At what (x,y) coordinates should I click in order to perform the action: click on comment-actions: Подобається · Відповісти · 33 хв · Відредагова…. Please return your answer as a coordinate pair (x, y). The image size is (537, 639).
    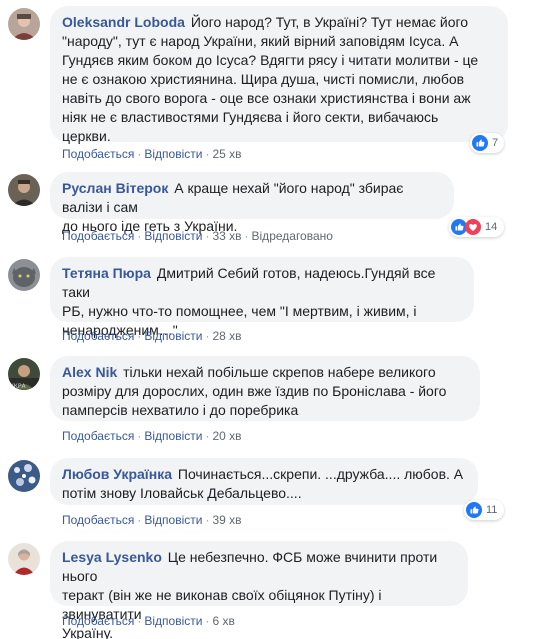
    Looking at the image, I should click on (197, 236).